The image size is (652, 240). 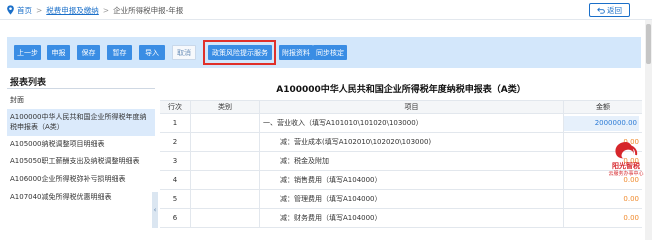 I want to click on row-item: 减：财务费用（填写A104000）, so click(x=412, y=218).